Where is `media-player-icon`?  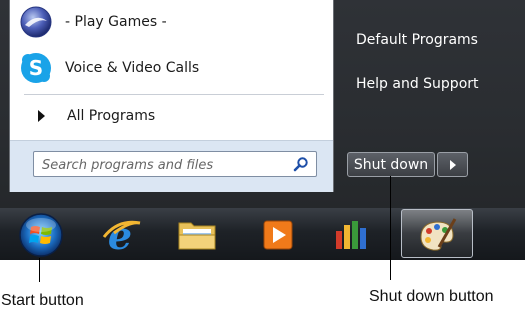 media-player-icon is located at coordinates (278, 235).